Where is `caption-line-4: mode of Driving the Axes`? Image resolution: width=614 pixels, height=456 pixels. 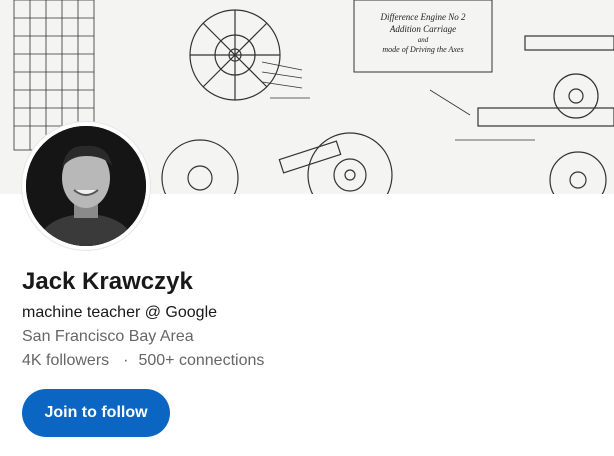 caption-line-4: mode of Driving the Axes is located at coordinates (422, 49).